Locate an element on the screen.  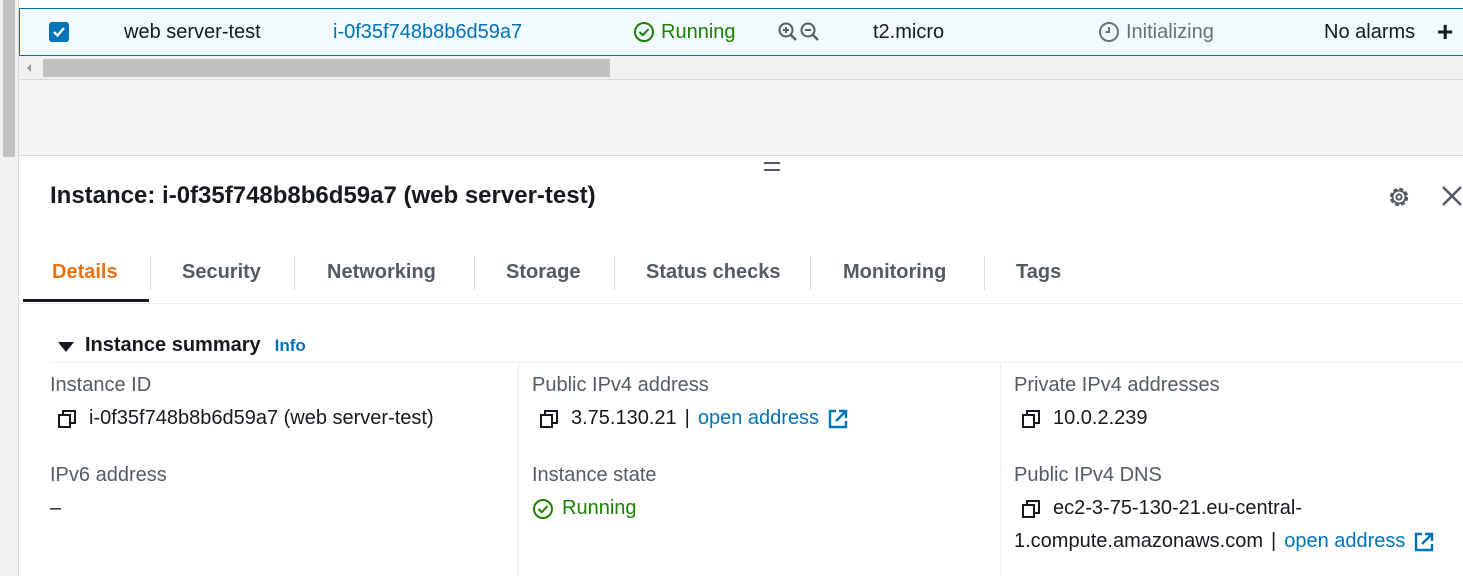
public-dns-value-line2: 1.compute.amazonaws.com | open address is located at coordinates (1224, 541).